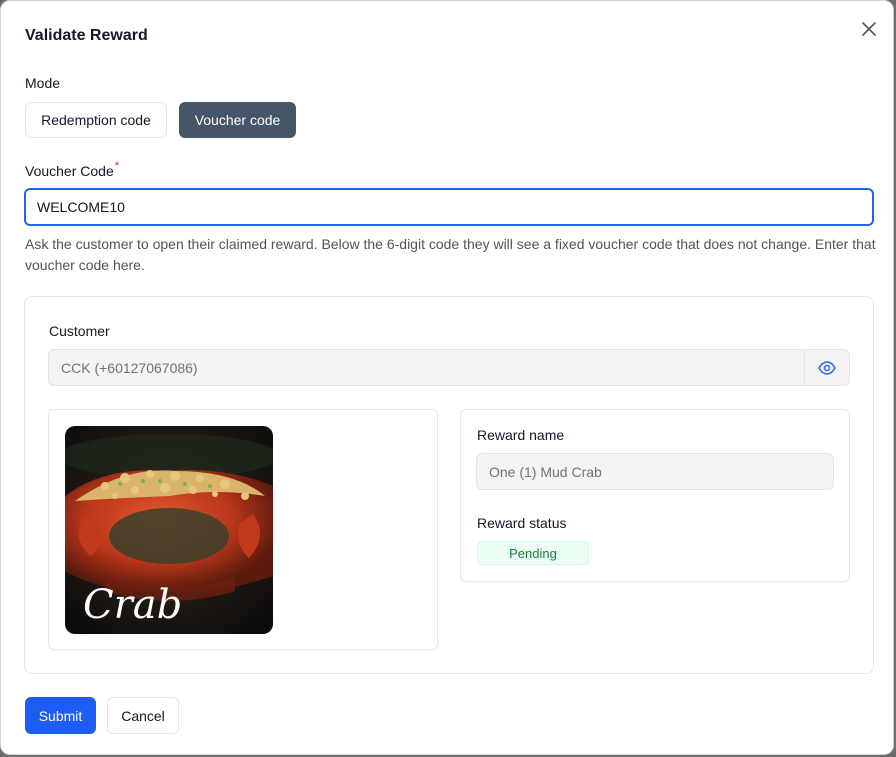 The image size is (896, 757). What do you see at coordinates (86, 35) in the screenshot?
I see `dialog-title: Validate Reward` at bounding box center [86, 35].